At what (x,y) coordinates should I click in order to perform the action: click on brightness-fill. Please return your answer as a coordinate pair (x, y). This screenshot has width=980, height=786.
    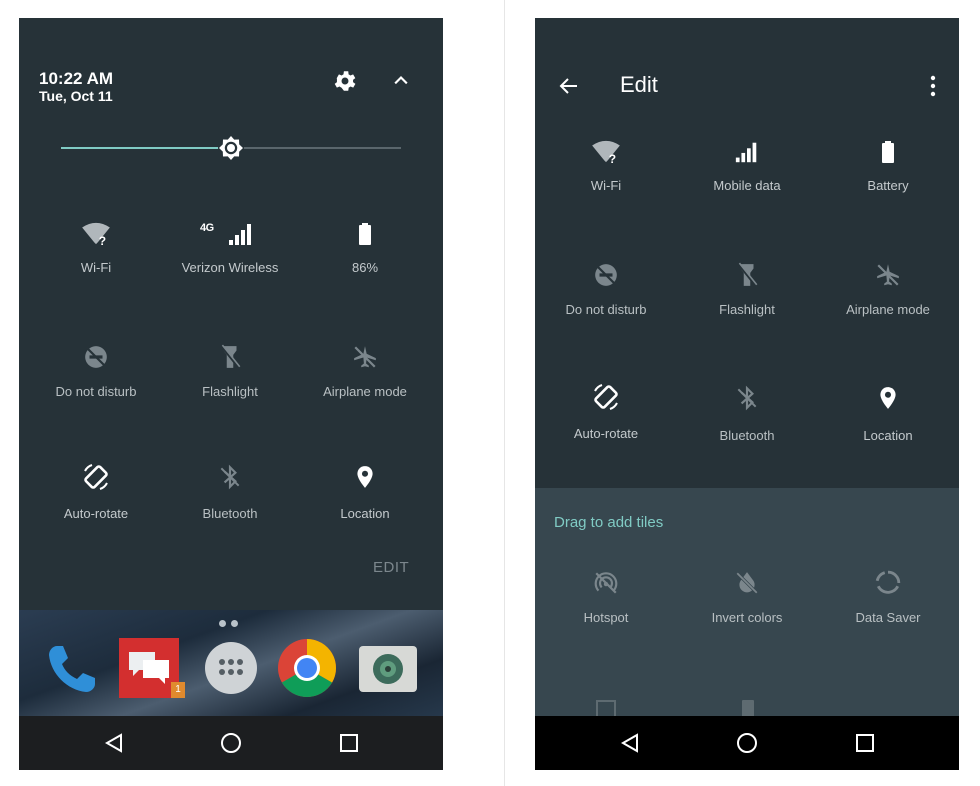
    Looking at the image, I should click on (146, 148).